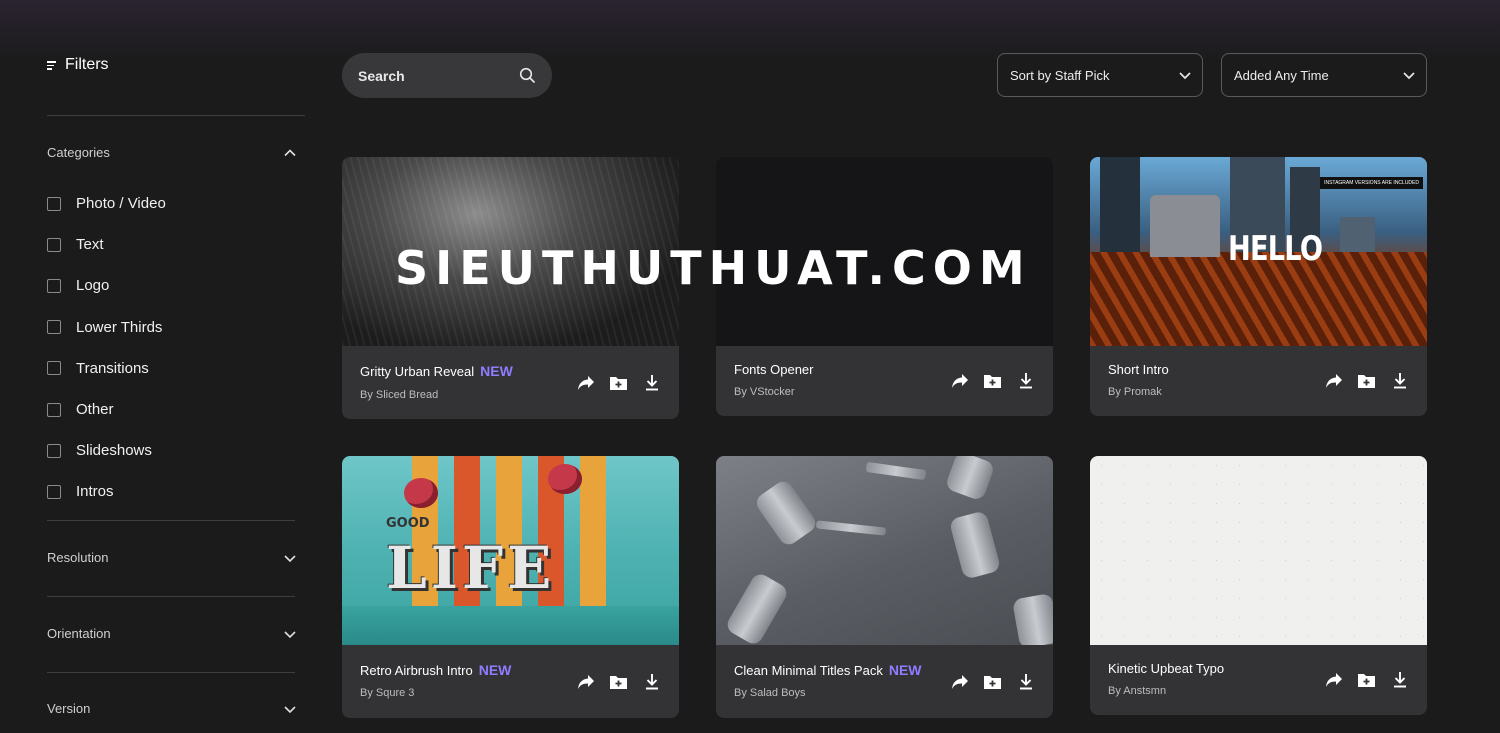 The height and width of the screenshot is (733, 1500). Describe the element at coordinates (447, 75) in the screenshot. I see `search-input: Search` at that location.